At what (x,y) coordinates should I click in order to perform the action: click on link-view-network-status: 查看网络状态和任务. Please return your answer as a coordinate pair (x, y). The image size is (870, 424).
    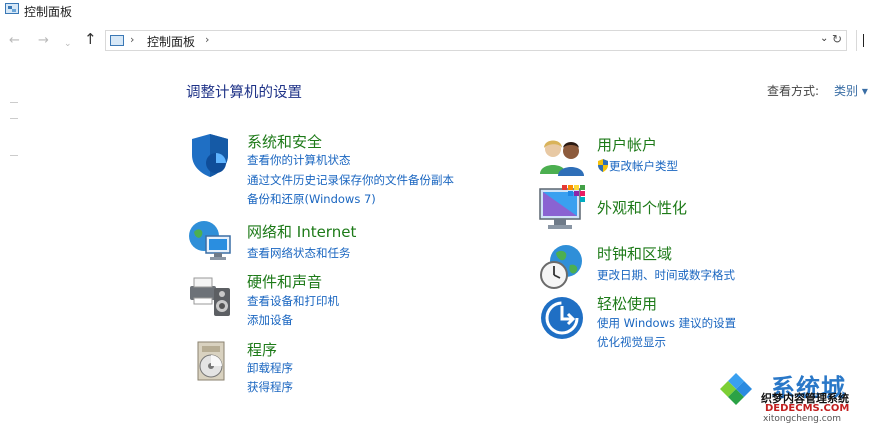
    Looking at the image, I should click on (299, 253).